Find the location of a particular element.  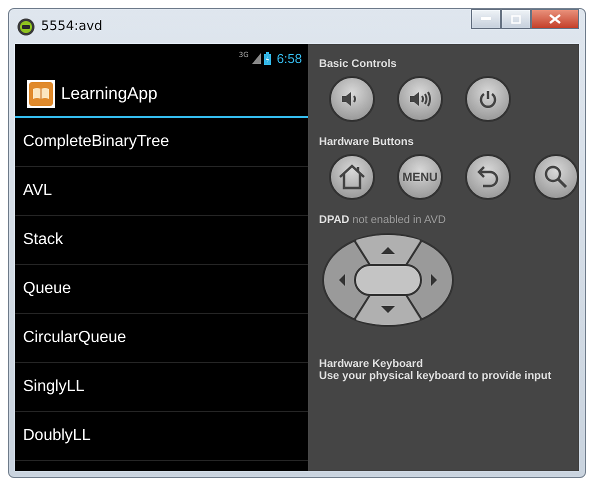

power-button is located at coordinates (488, 99).